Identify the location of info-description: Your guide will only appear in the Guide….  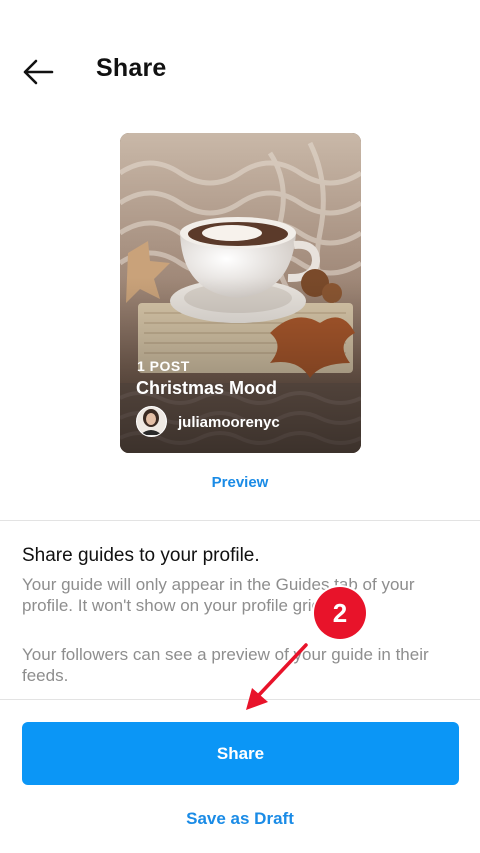
(218, 595).